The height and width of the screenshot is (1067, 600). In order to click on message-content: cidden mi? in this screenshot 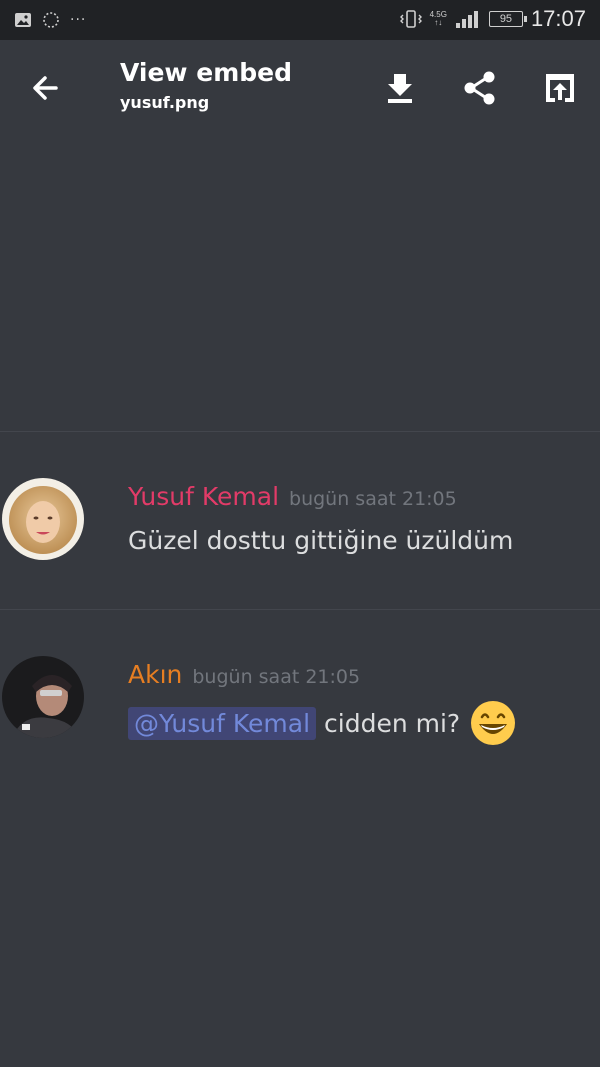, I will do `click(392, 723)`.